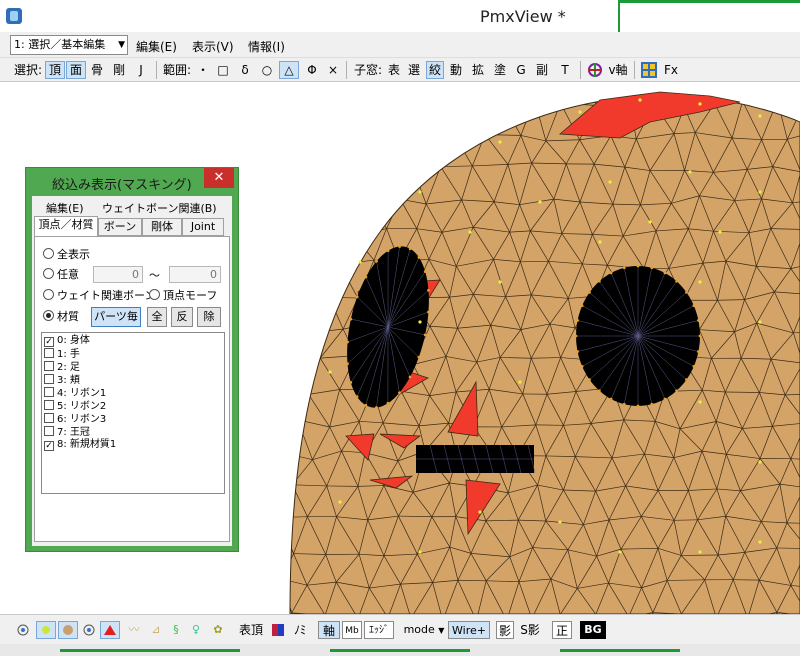 The image size is (800, 656). What do you see at coordinates (162, 227) in the screenshot?
I see `tab-rigid: 剛体` at bounding box center [162, 227].